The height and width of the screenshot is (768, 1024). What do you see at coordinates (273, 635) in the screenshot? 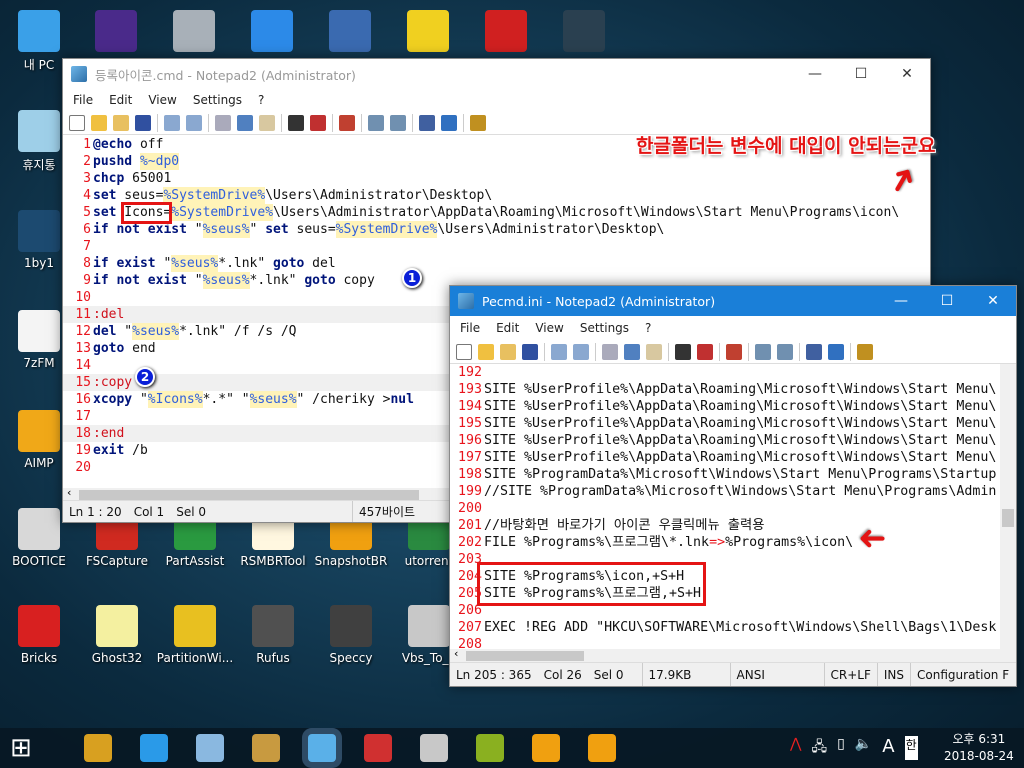
I see `desktop-icon: Rufus` at bounding box center [273, 635].